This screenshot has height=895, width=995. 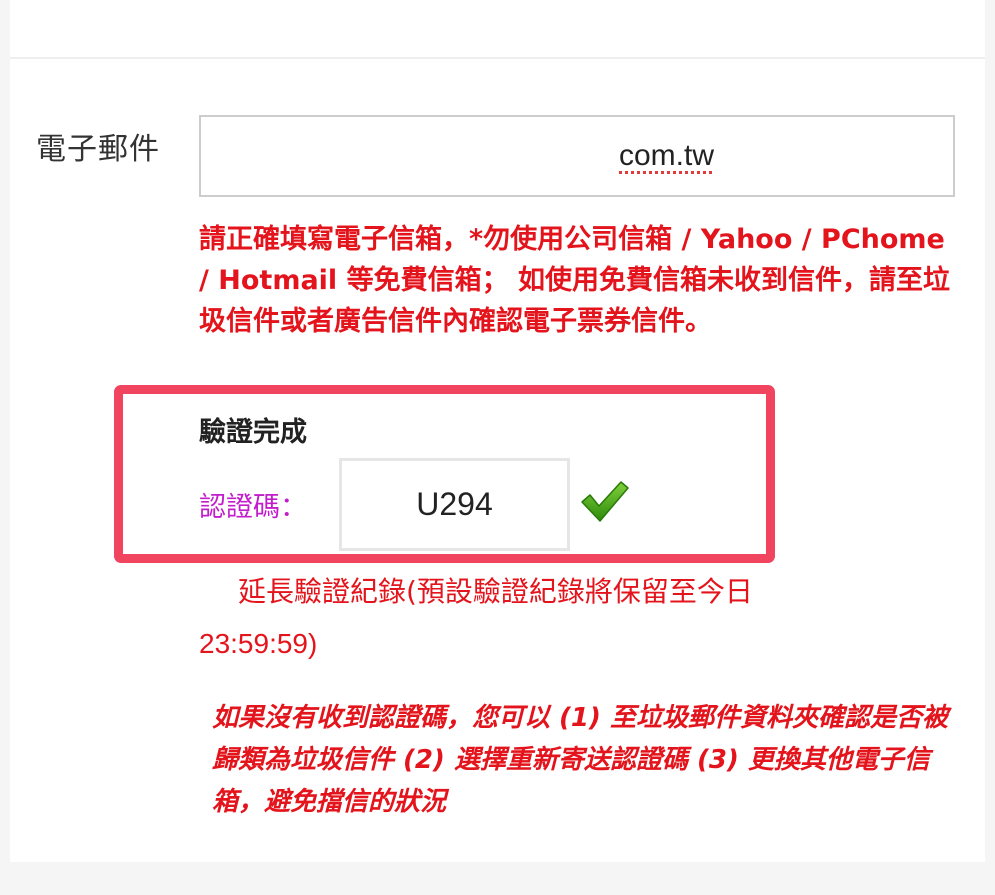 What do you see at coordinates (667, 155) in the screenshot?
I see `email-input-value: com.tw` at bounding box center [667, 155].